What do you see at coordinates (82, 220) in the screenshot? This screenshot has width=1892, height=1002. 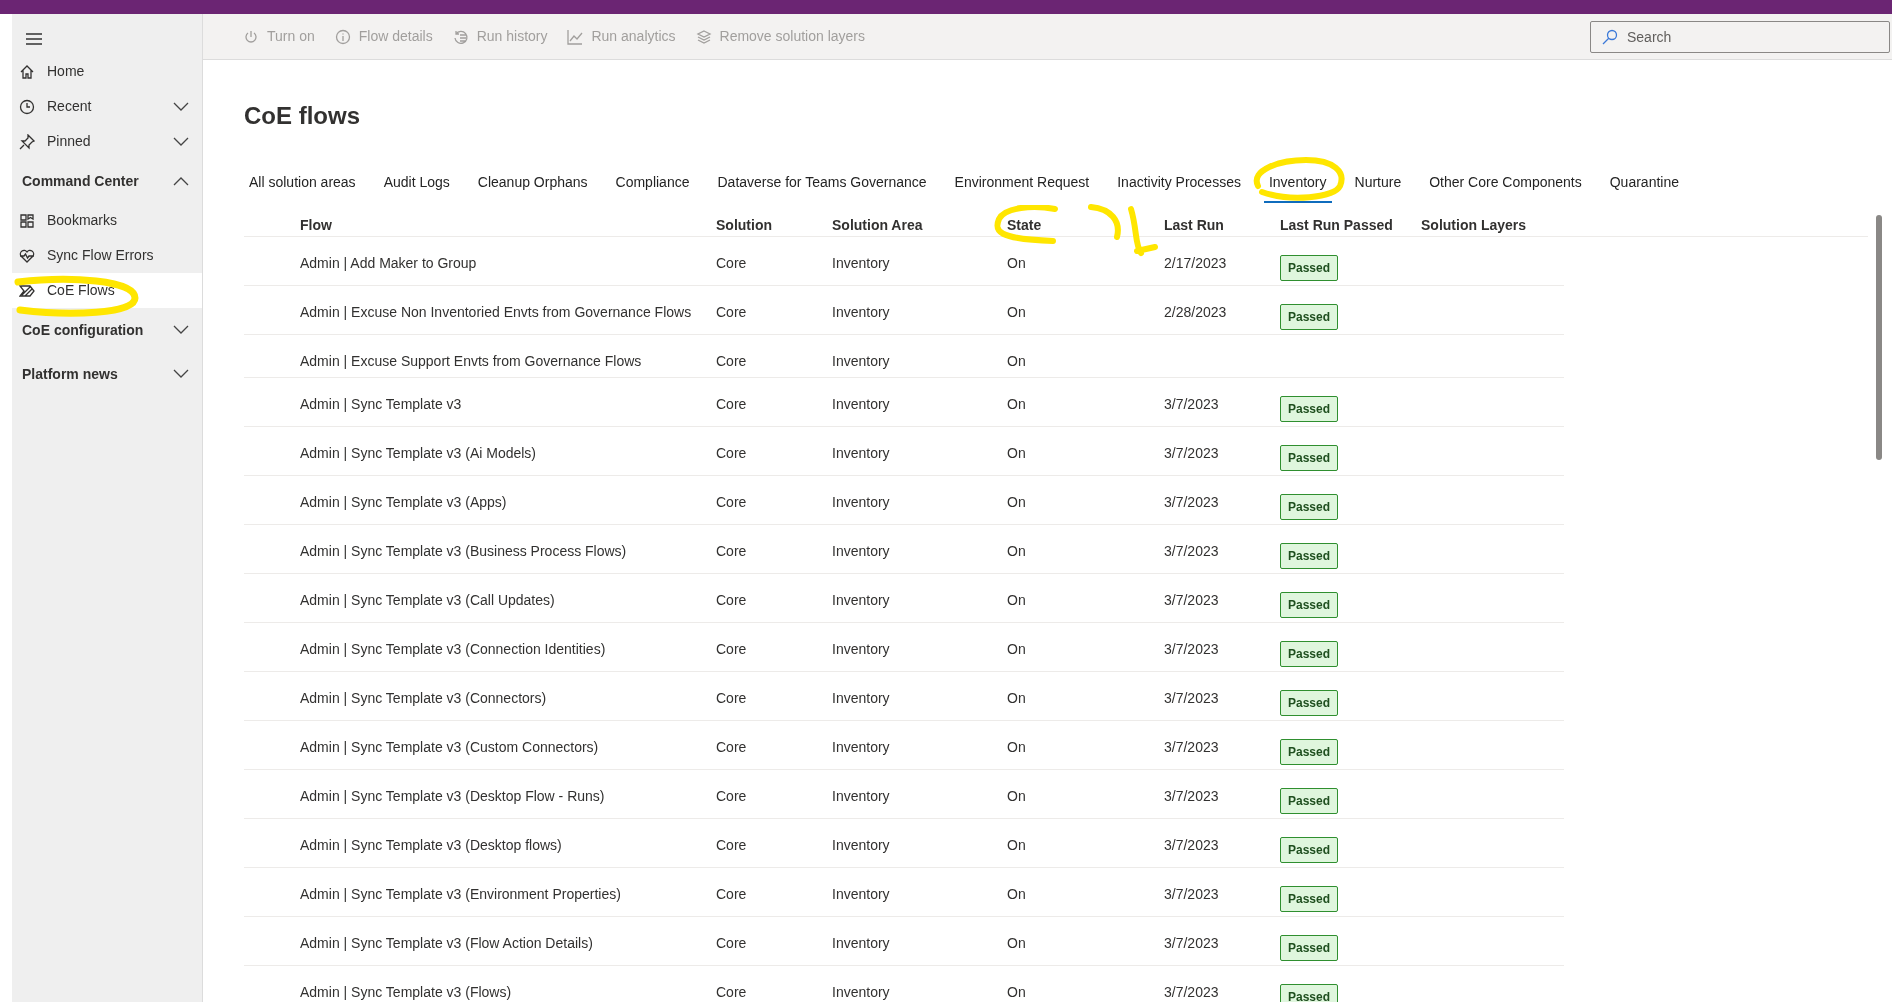 I see `nav-label: Bookmarks` at bounding box center [82, 220].